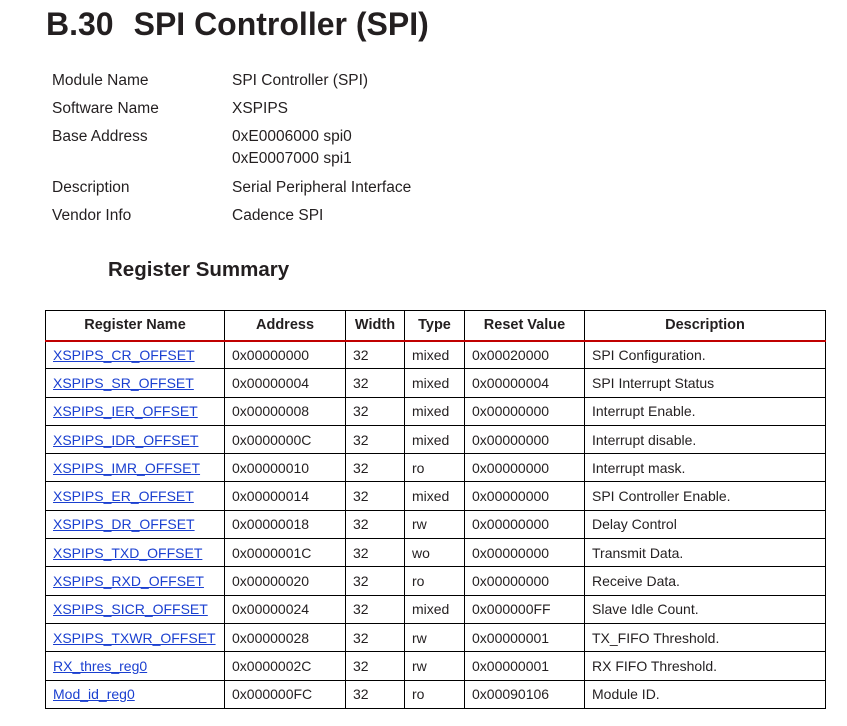 The image size is (847, 726). I want to click on address-cell: 0x0000001C, so click(285, 553).